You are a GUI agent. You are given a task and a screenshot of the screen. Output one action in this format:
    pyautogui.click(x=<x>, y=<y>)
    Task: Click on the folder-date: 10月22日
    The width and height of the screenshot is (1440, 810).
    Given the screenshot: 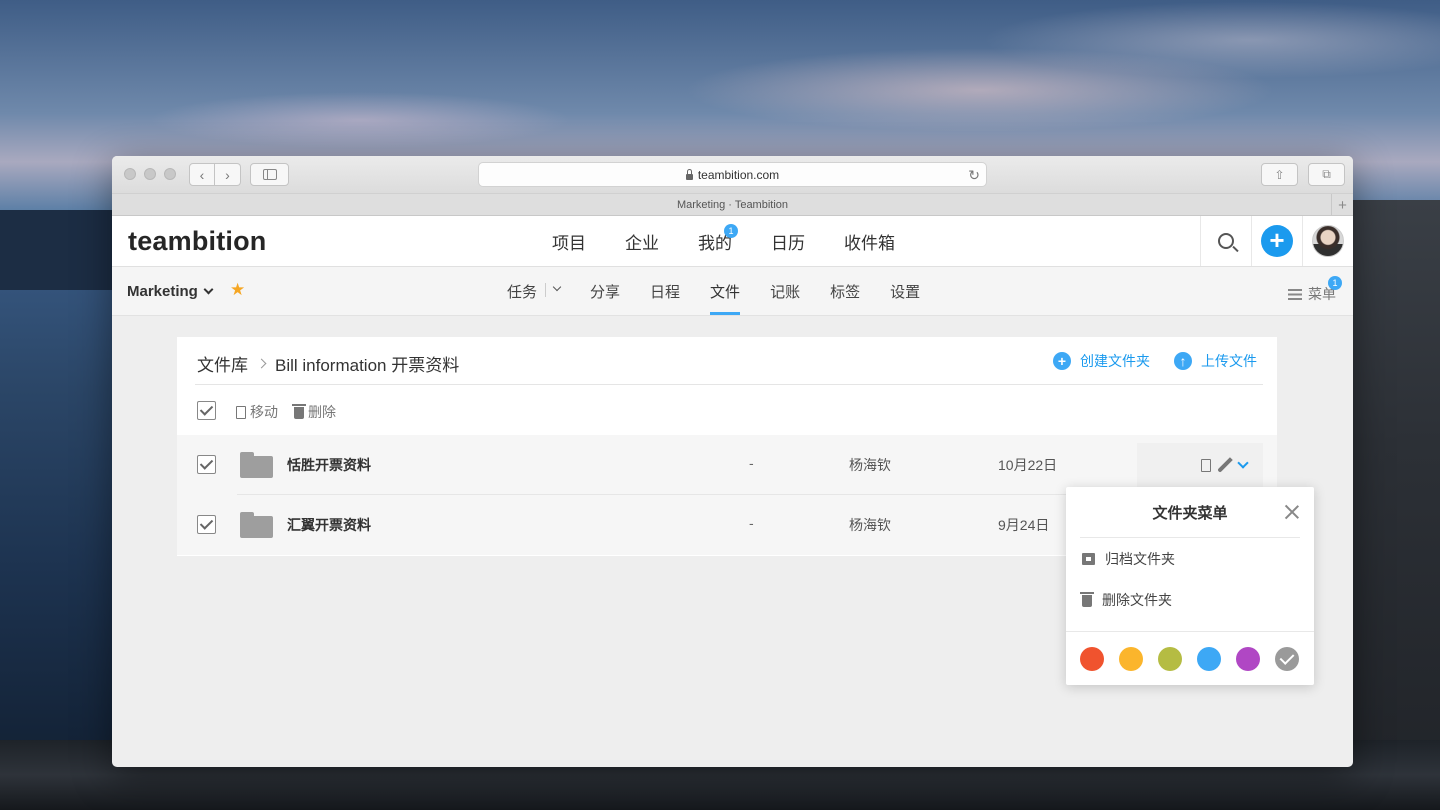 What is the action you would take?
    pyautogui.click(x=1028, y=465)
    